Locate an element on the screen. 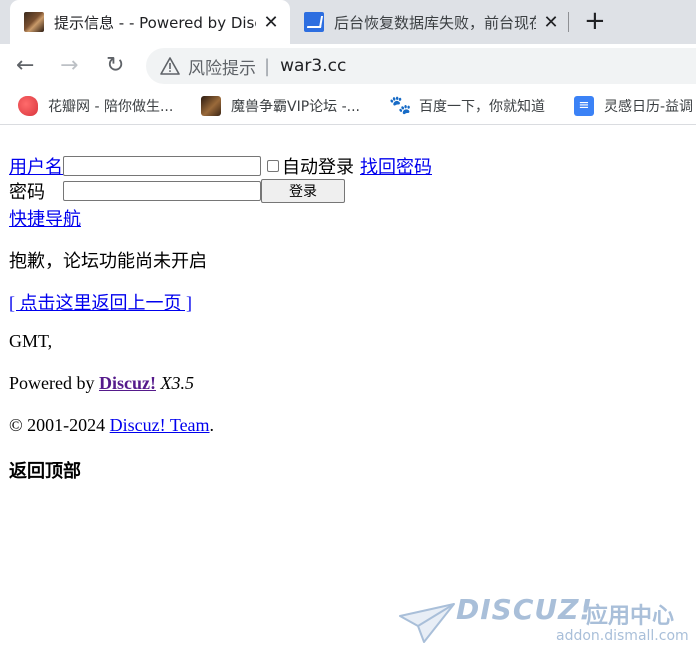 This screenshot has height=662, width=696. discuz-team-link: Discuz! Team is located at coordinates (160, 425).